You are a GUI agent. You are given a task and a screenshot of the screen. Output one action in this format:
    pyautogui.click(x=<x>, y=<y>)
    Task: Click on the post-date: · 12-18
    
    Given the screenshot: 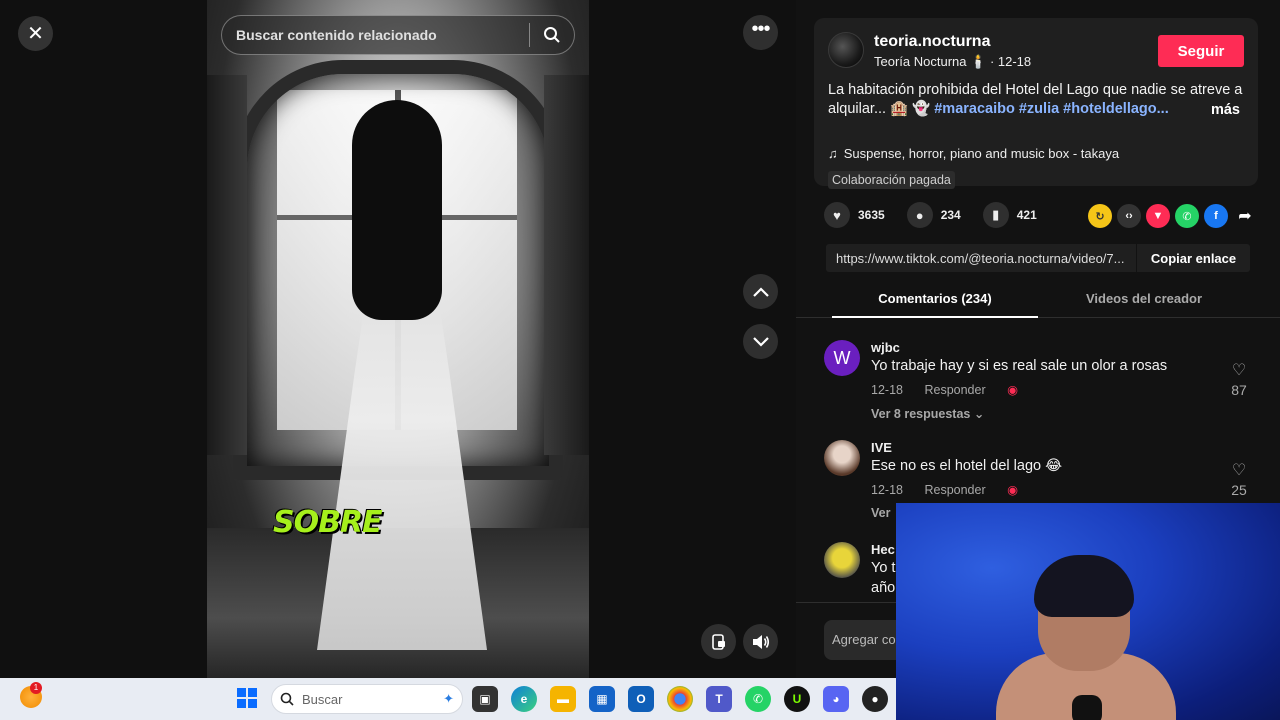 What is the action you would take?
    pyautogui.click(x=1010, y=61)
    